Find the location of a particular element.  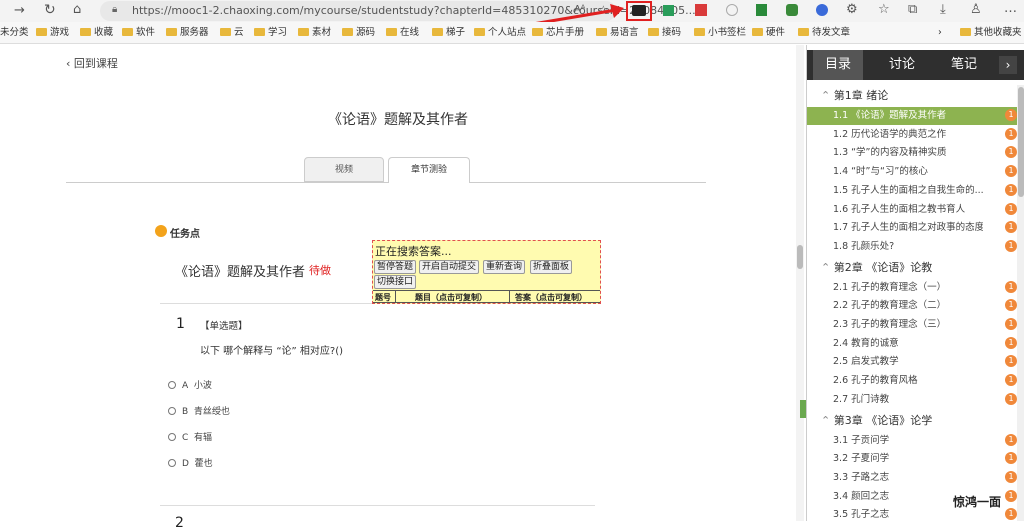

extension-badge-icon is located at coordinates (792, 10).